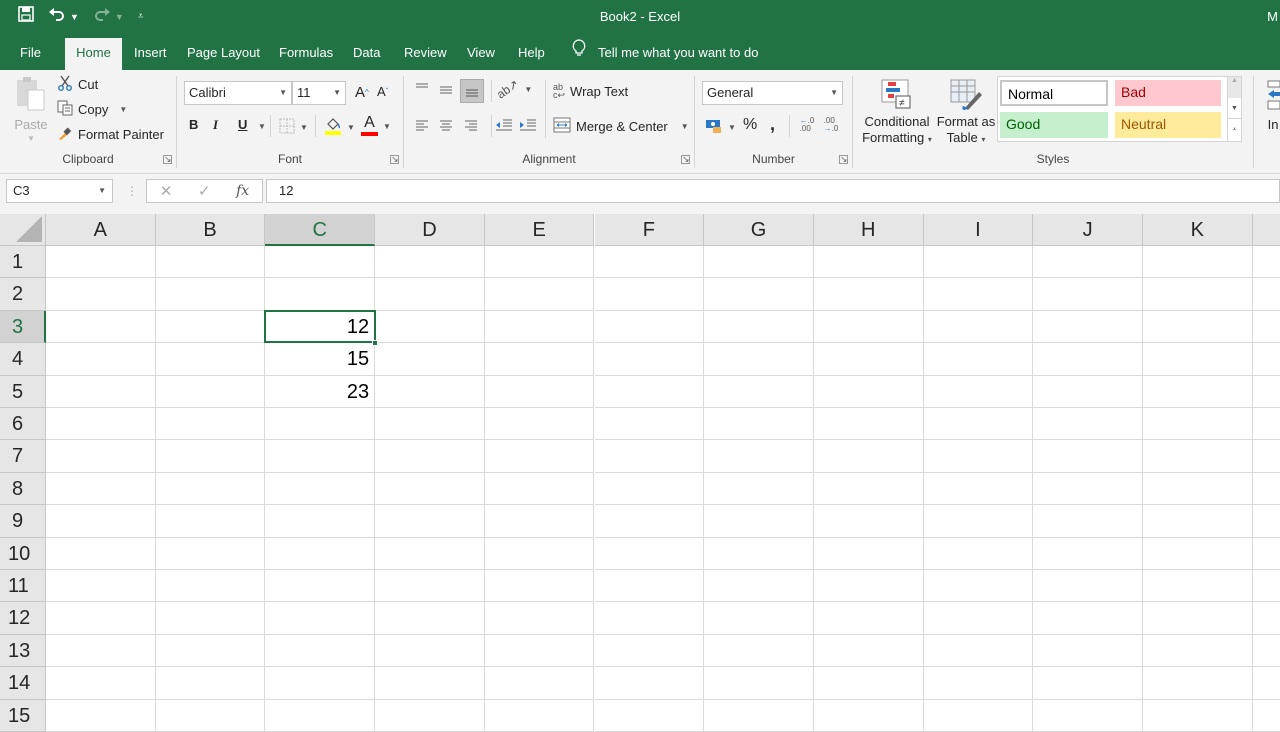  Describe the element at coordinates (1198, 294) in the screenshot. I see `cell-k2` at that location.